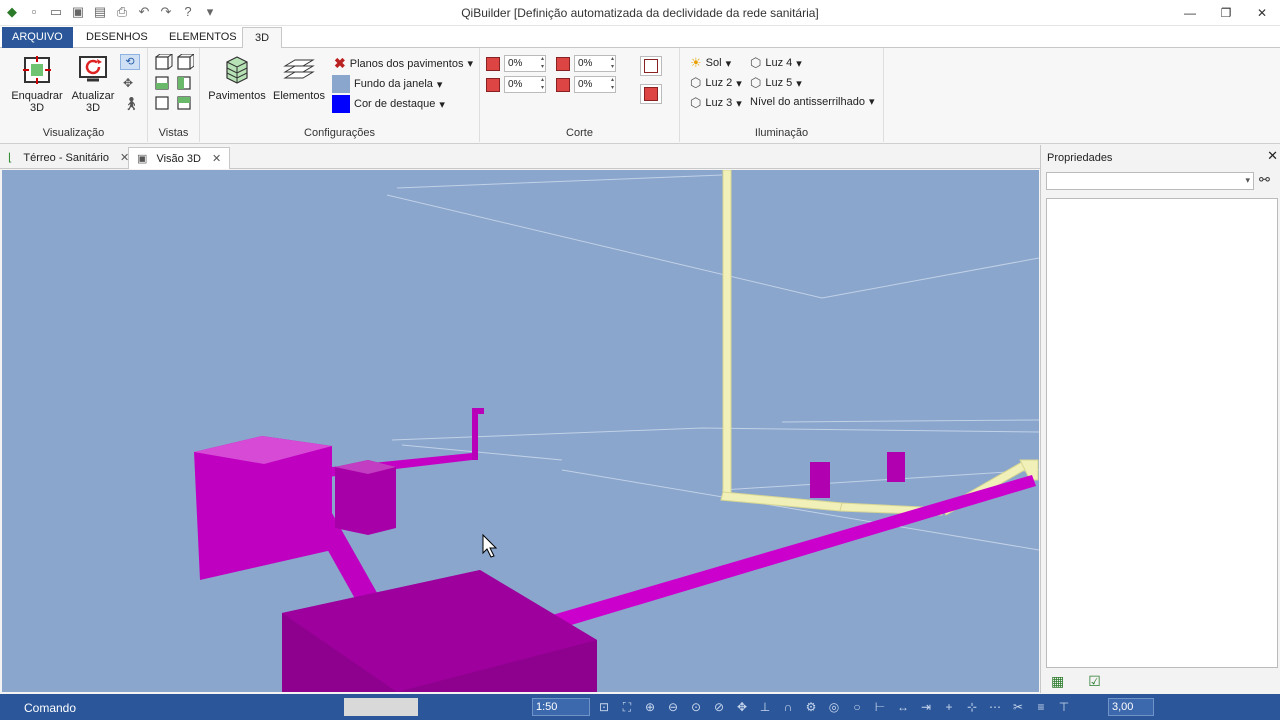  I want to click on elementos-button: Elementos, so click(299, 78).